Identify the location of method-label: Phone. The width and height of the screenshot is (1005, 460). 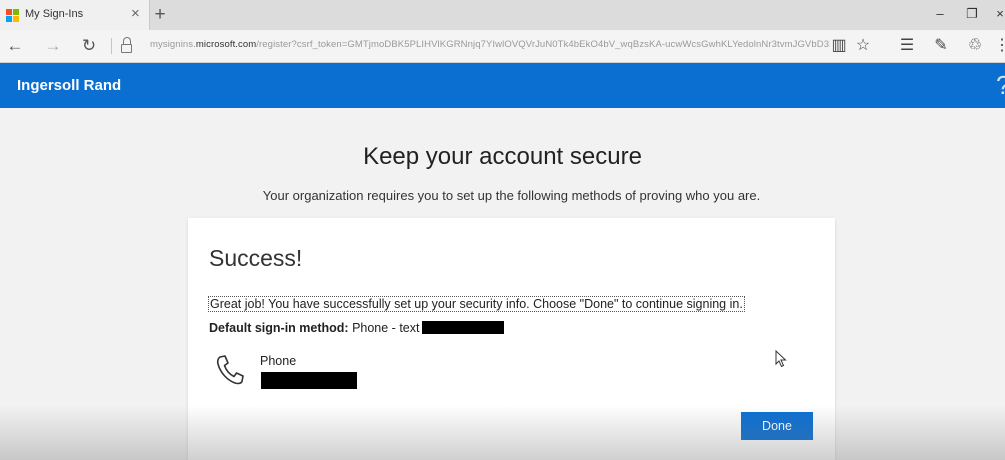
(278, 361).